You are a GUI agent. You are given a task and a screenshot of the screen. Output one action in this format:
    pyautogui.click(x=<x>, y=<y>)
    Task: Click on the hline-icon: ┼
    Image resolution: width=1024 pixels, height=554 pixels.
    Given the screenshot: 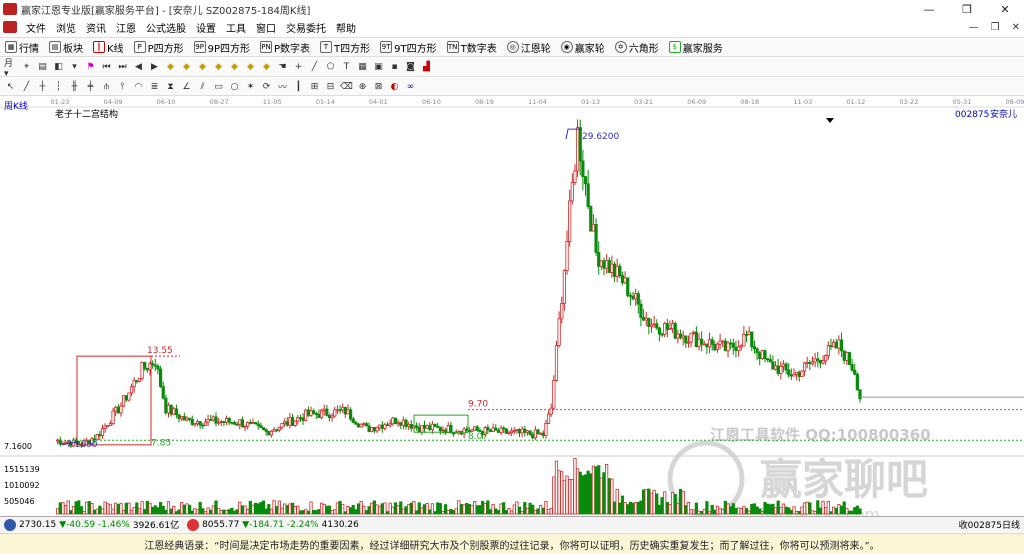 What is the action you would take?
    pyautogui.click(x=42, y=86)
    